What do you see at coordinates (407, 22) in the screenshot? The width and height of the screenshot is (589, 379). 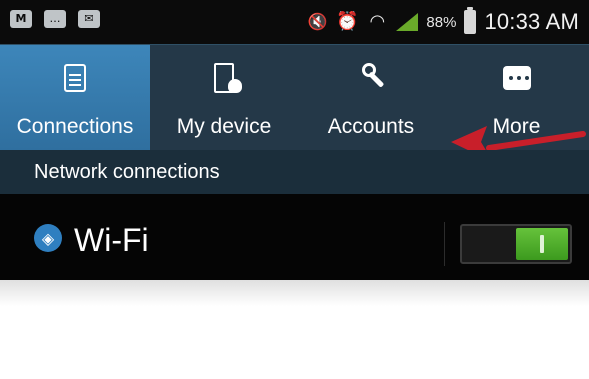 I see `signal-icon` at bounding box center [407, 22].